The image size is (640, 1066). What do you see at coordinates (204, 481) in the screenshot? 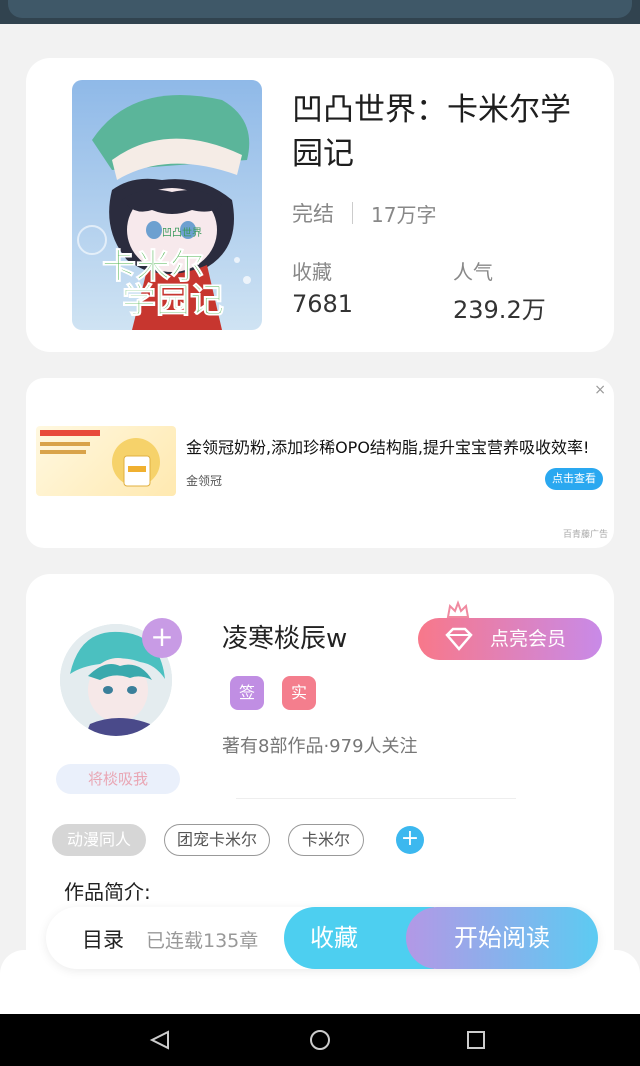
I see `ad-brand: 金领冠` at bounding box center [204, 481].